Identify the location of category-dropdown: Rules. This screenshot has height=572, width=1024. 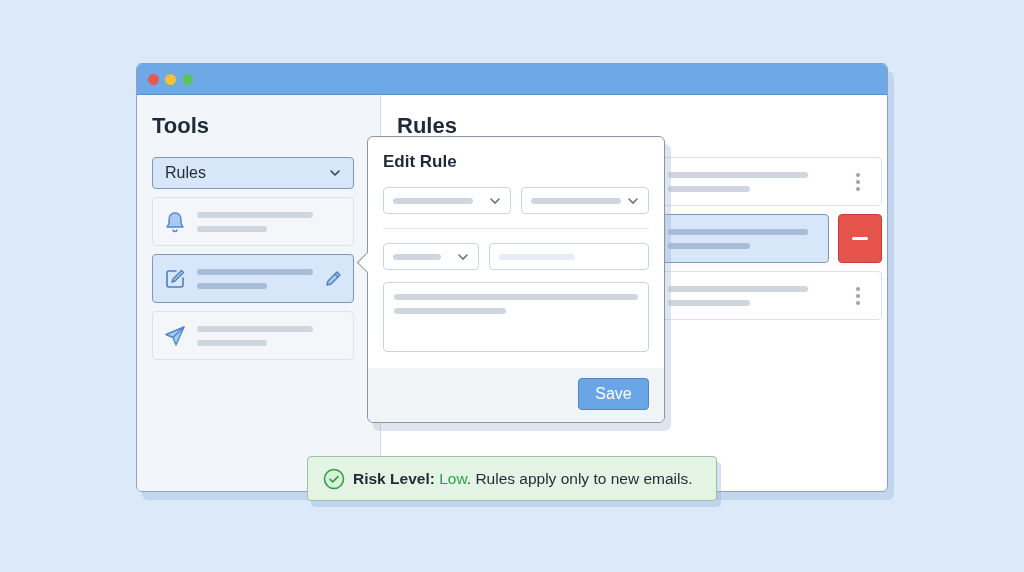
(253, 173).